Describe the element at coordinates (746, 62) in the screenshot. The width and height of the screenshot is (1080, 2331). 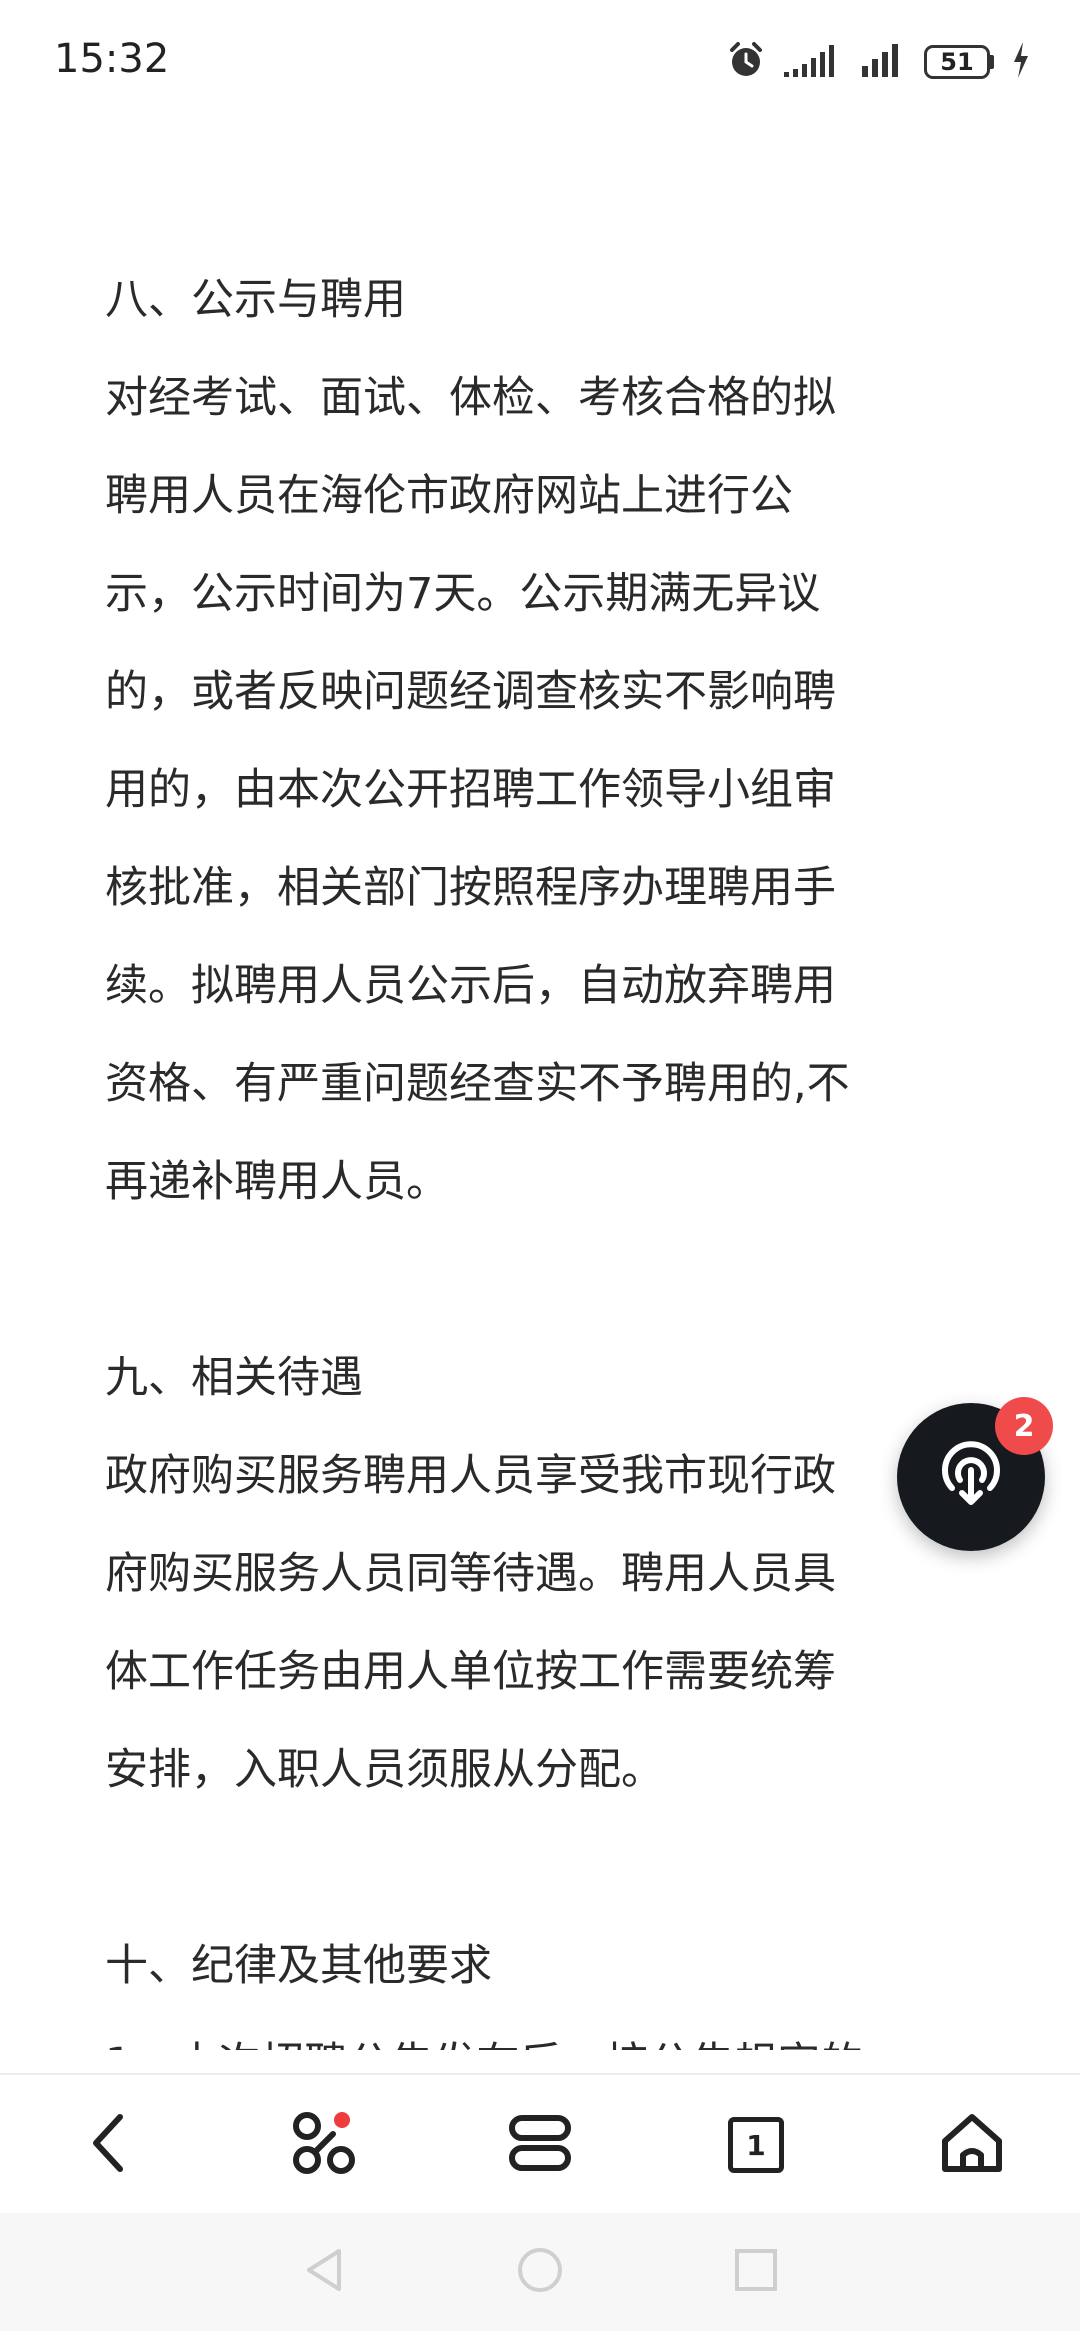
I see `alarm-icon` at that location.